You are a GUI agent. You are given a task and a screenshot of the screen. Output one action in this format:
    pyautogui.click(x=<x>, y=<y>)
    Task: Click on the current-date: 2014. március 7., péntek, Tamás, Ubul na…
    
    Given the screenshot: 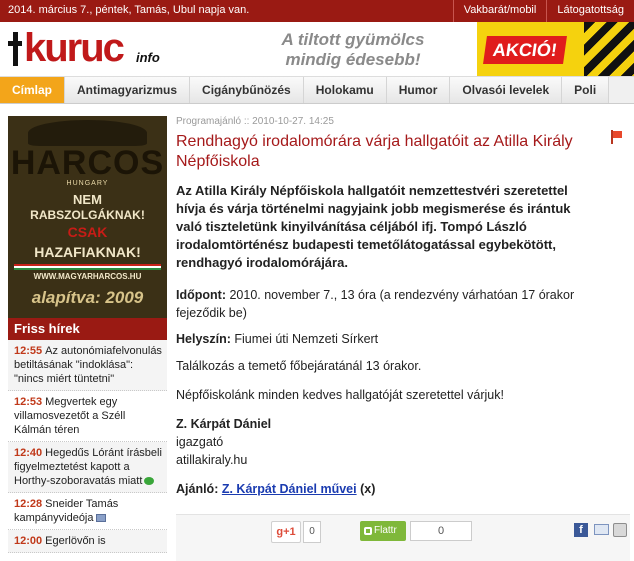 What is the action you would take?
    pyautogui.click(x=129, y=10)
    